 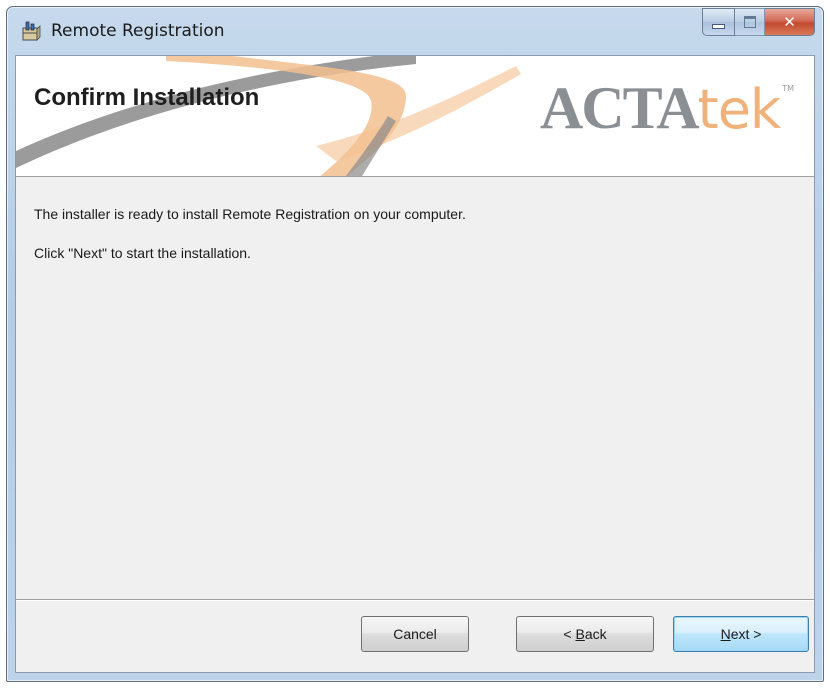 I want to click on maximize-icon, so click(x=749, y=22).